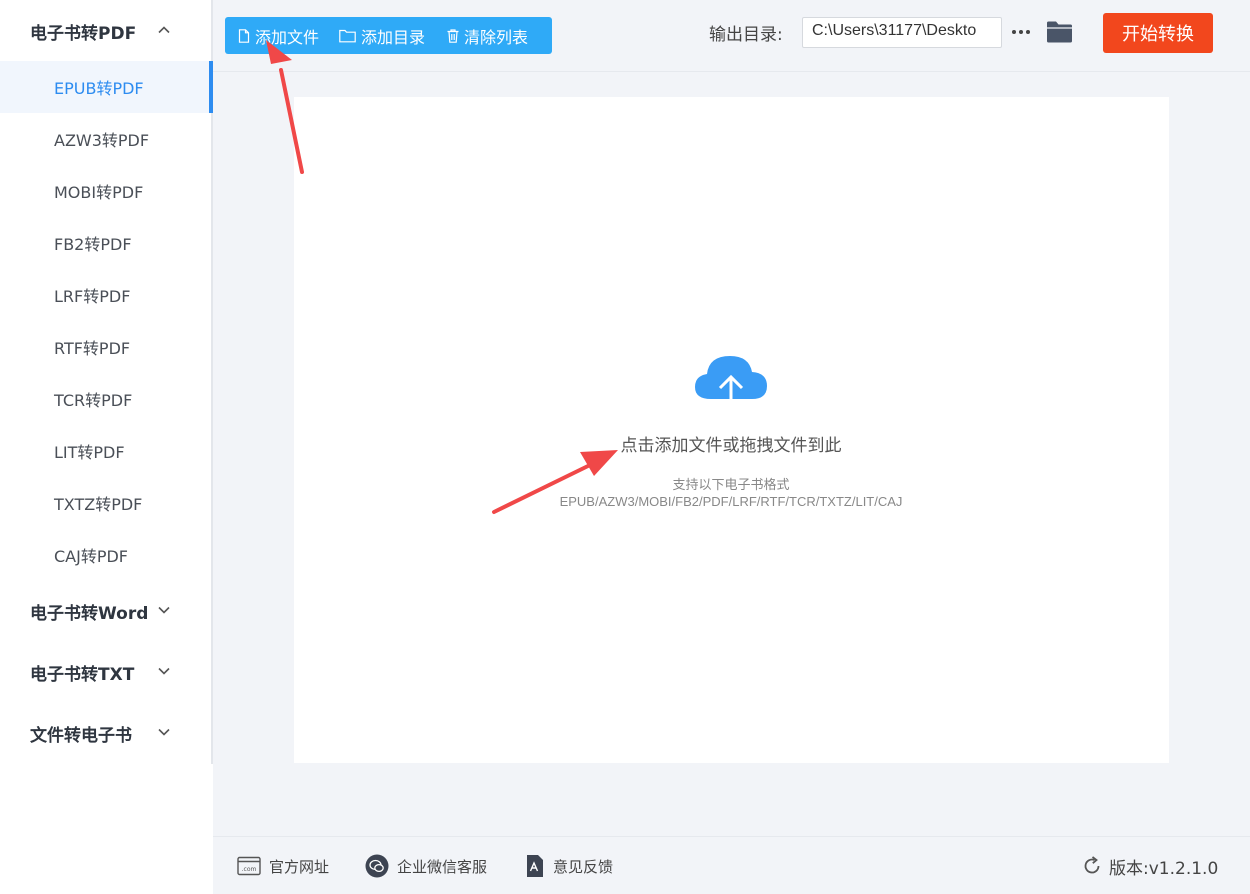 This screenshot has height=894, width=1250. What do you see at coordinates (496, 37) in the screenshot?
I see `clear-list-label: 清除列表` at bounding box center [496, 37].